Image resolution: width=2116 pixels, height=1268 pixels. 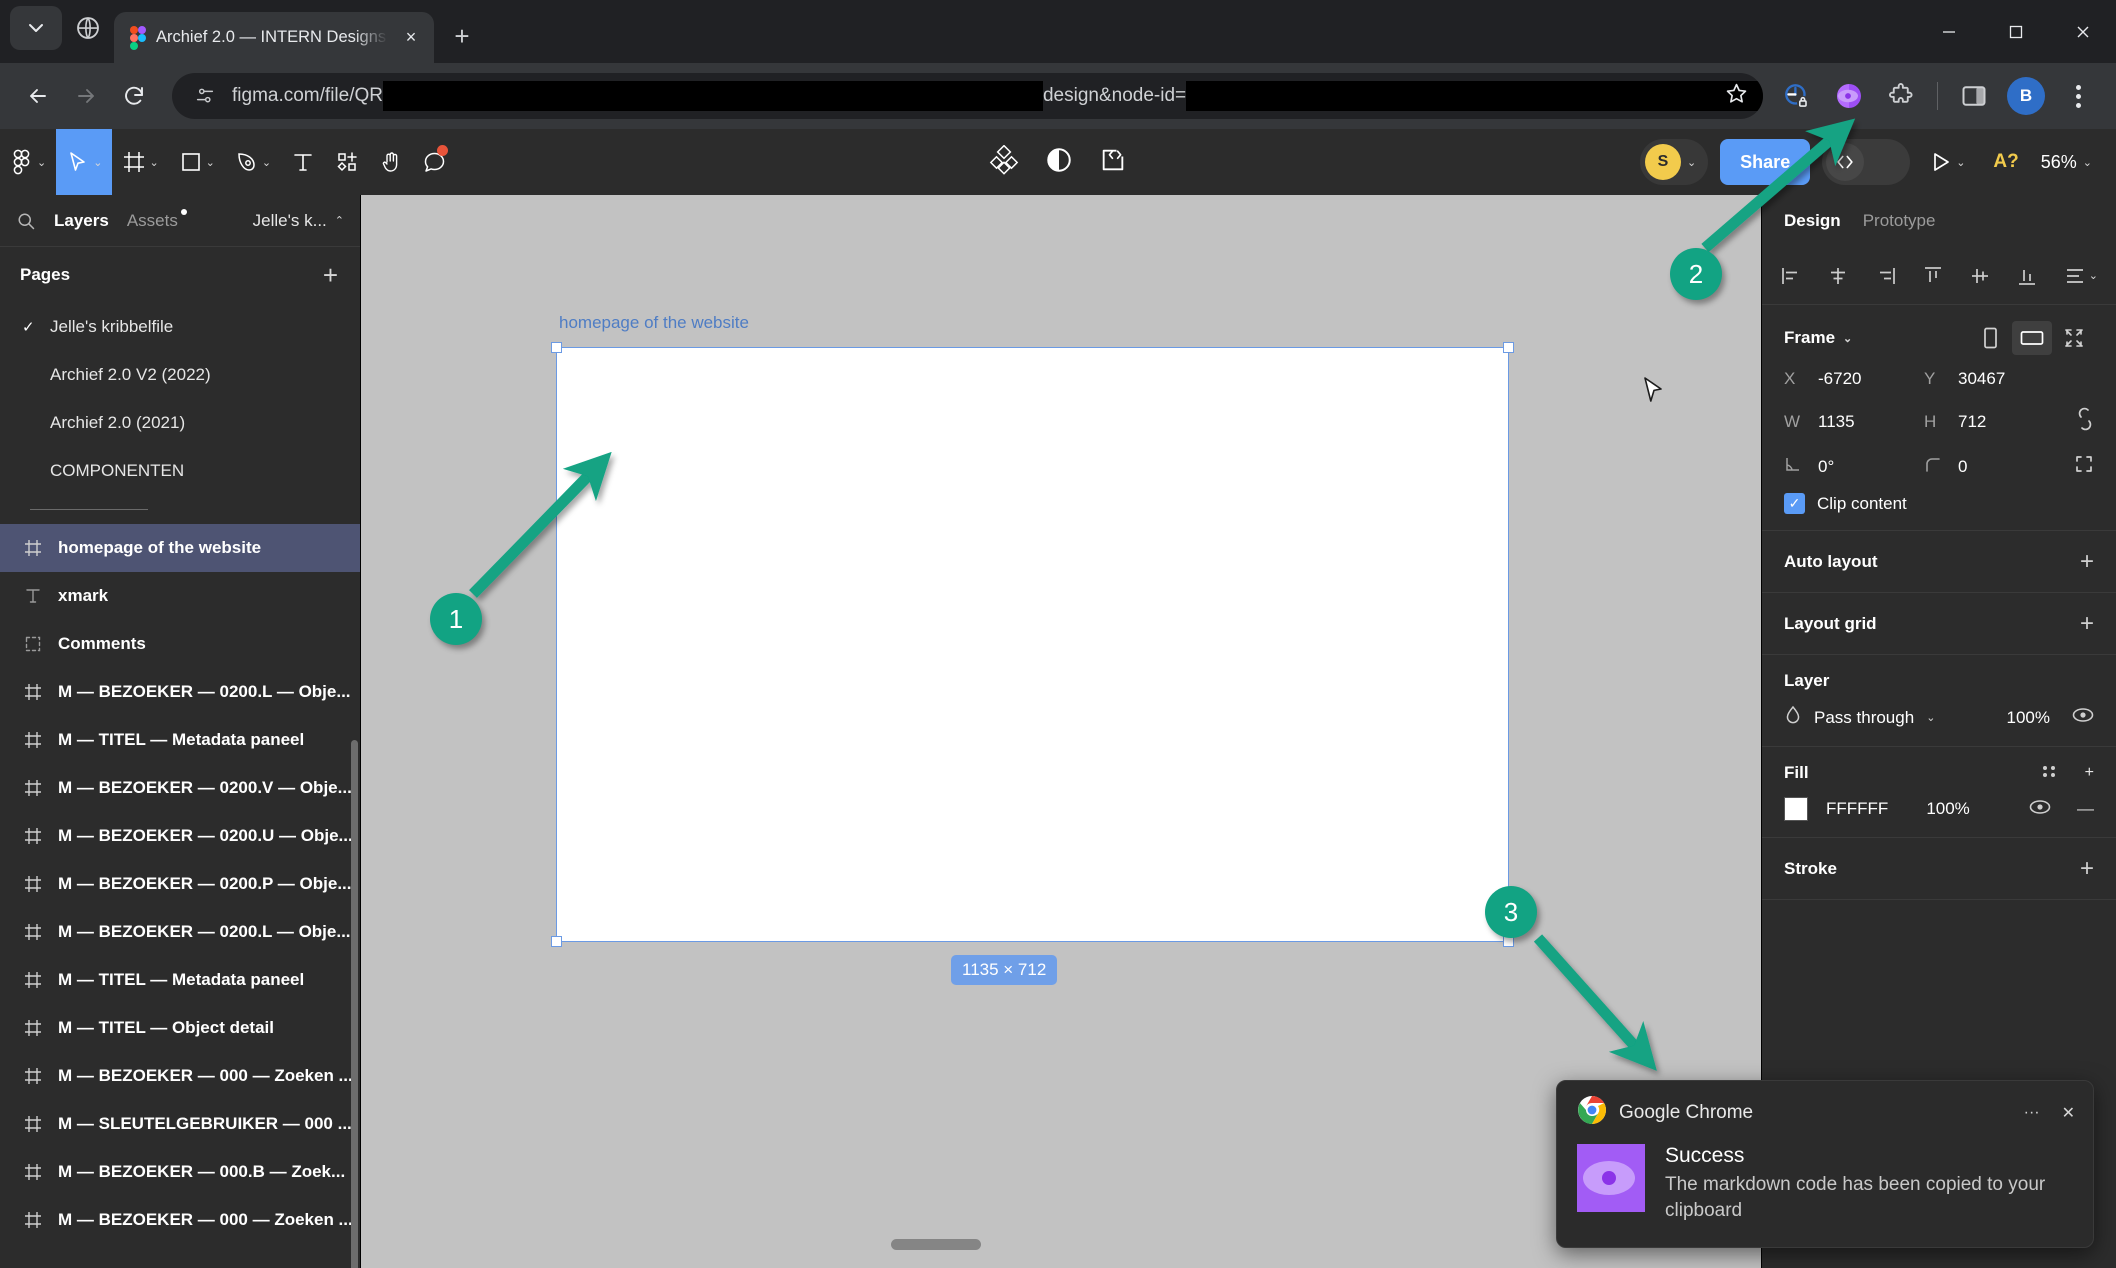 I want to click on orientation-portrait-button, so click(x=1990, y=338).